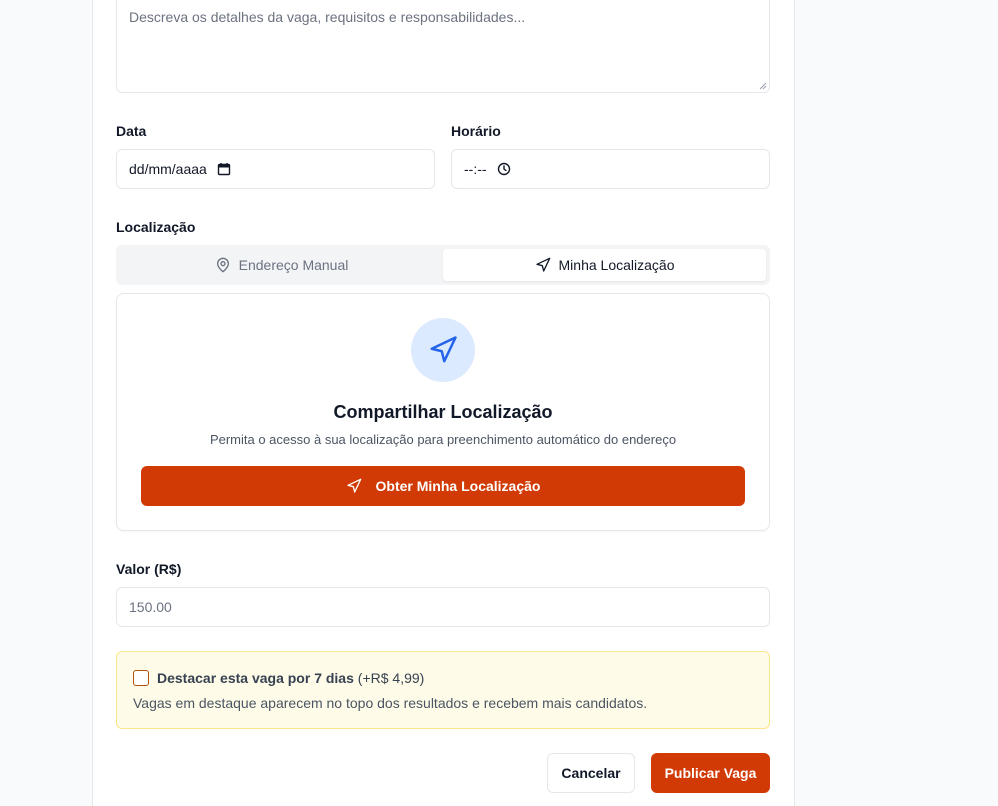  Describe the element at coordinates (591, 773) in the screenshot. I see `cancel-button: Cancelar` at that location.